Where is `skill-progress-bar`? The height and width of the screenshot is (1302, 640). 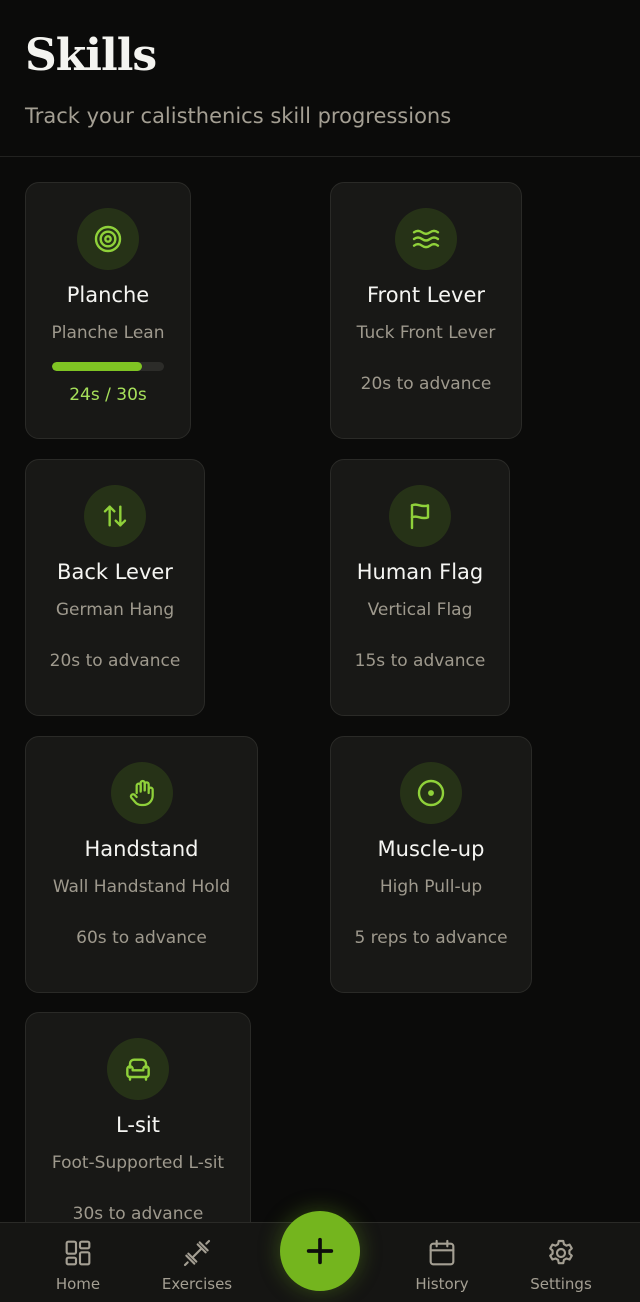 skill-progress-bar is located at coordinates (108, 366).